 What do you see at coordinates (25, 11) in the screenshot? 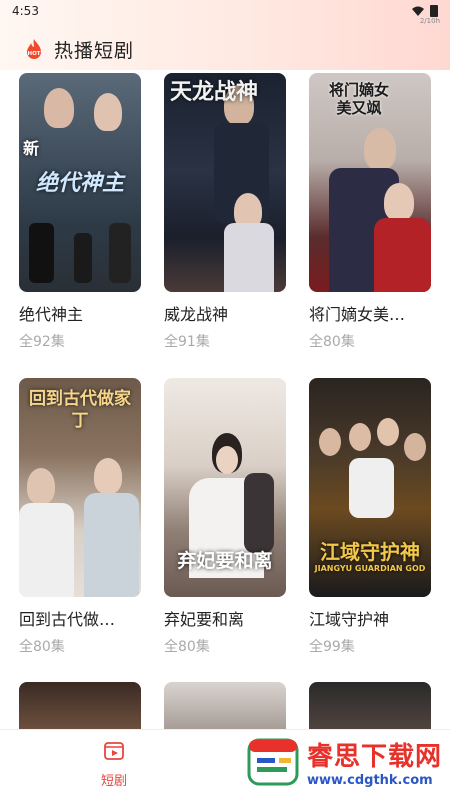
I see `status-time: 4:53` at bounding box center [25, 11].